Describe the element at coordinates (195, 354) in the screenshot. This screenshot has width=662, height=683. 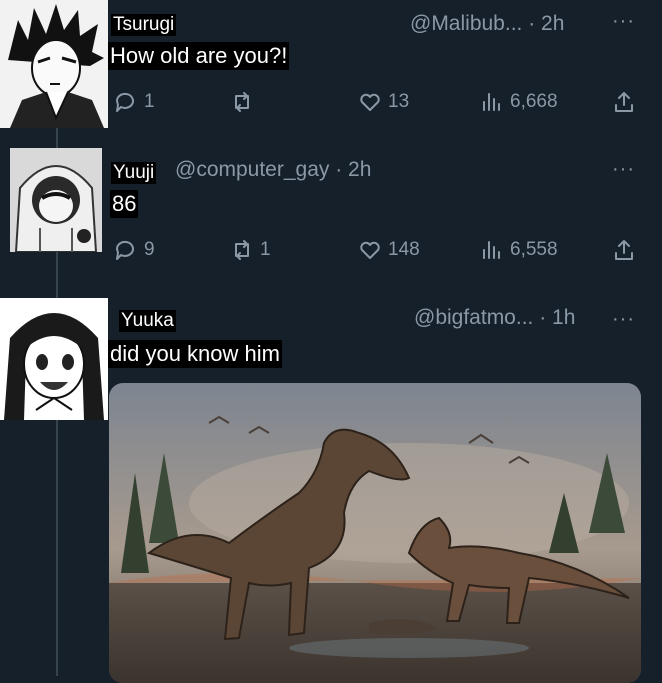
I see `tweet-text: did you know him` at that location.